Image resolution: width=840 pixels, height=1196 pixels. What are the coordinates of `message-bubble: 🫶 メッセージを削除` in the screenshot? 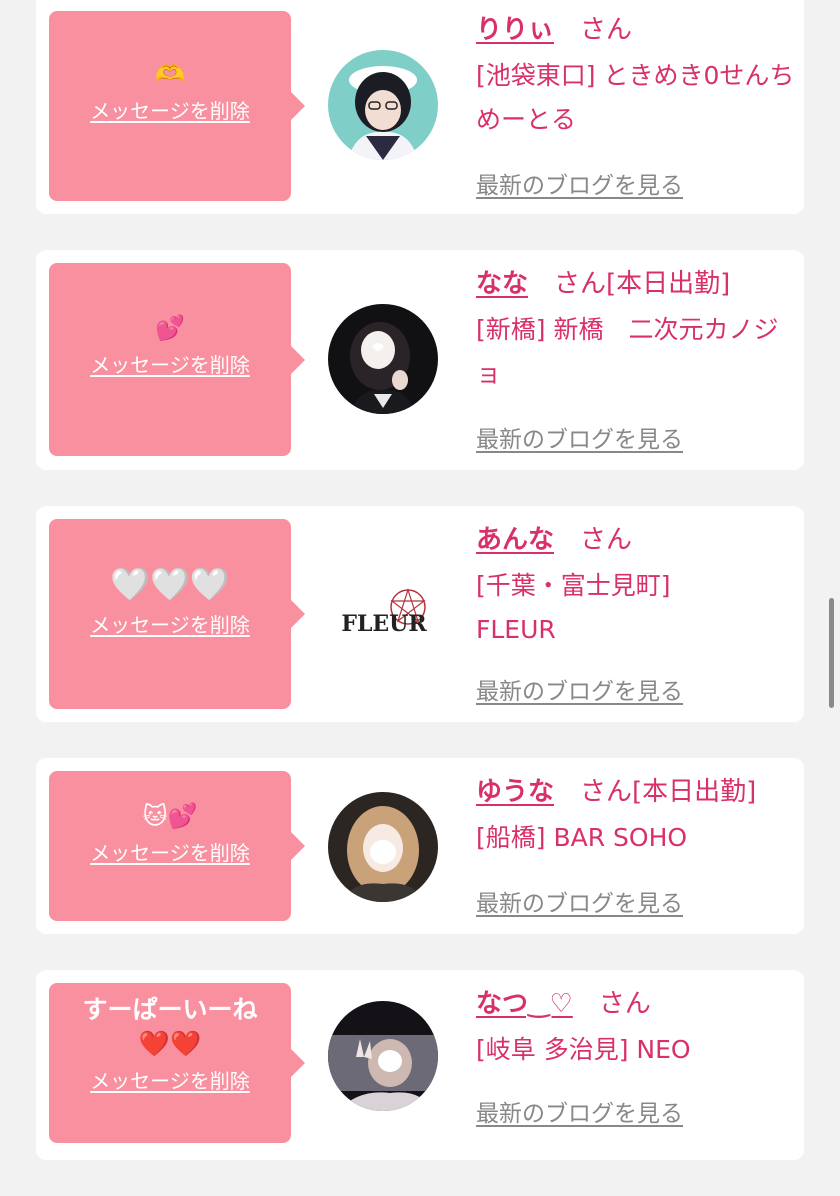 It's located at (177, 106).